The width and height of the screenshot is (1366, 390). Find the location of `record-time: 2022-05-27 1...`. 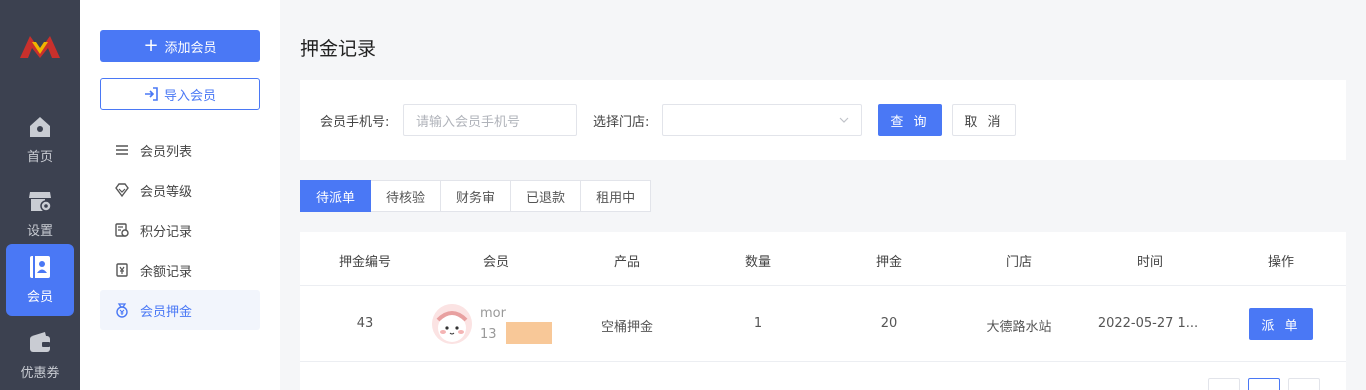

record-time: 2022-05-27 1... is located at coordinates (1148, 323).